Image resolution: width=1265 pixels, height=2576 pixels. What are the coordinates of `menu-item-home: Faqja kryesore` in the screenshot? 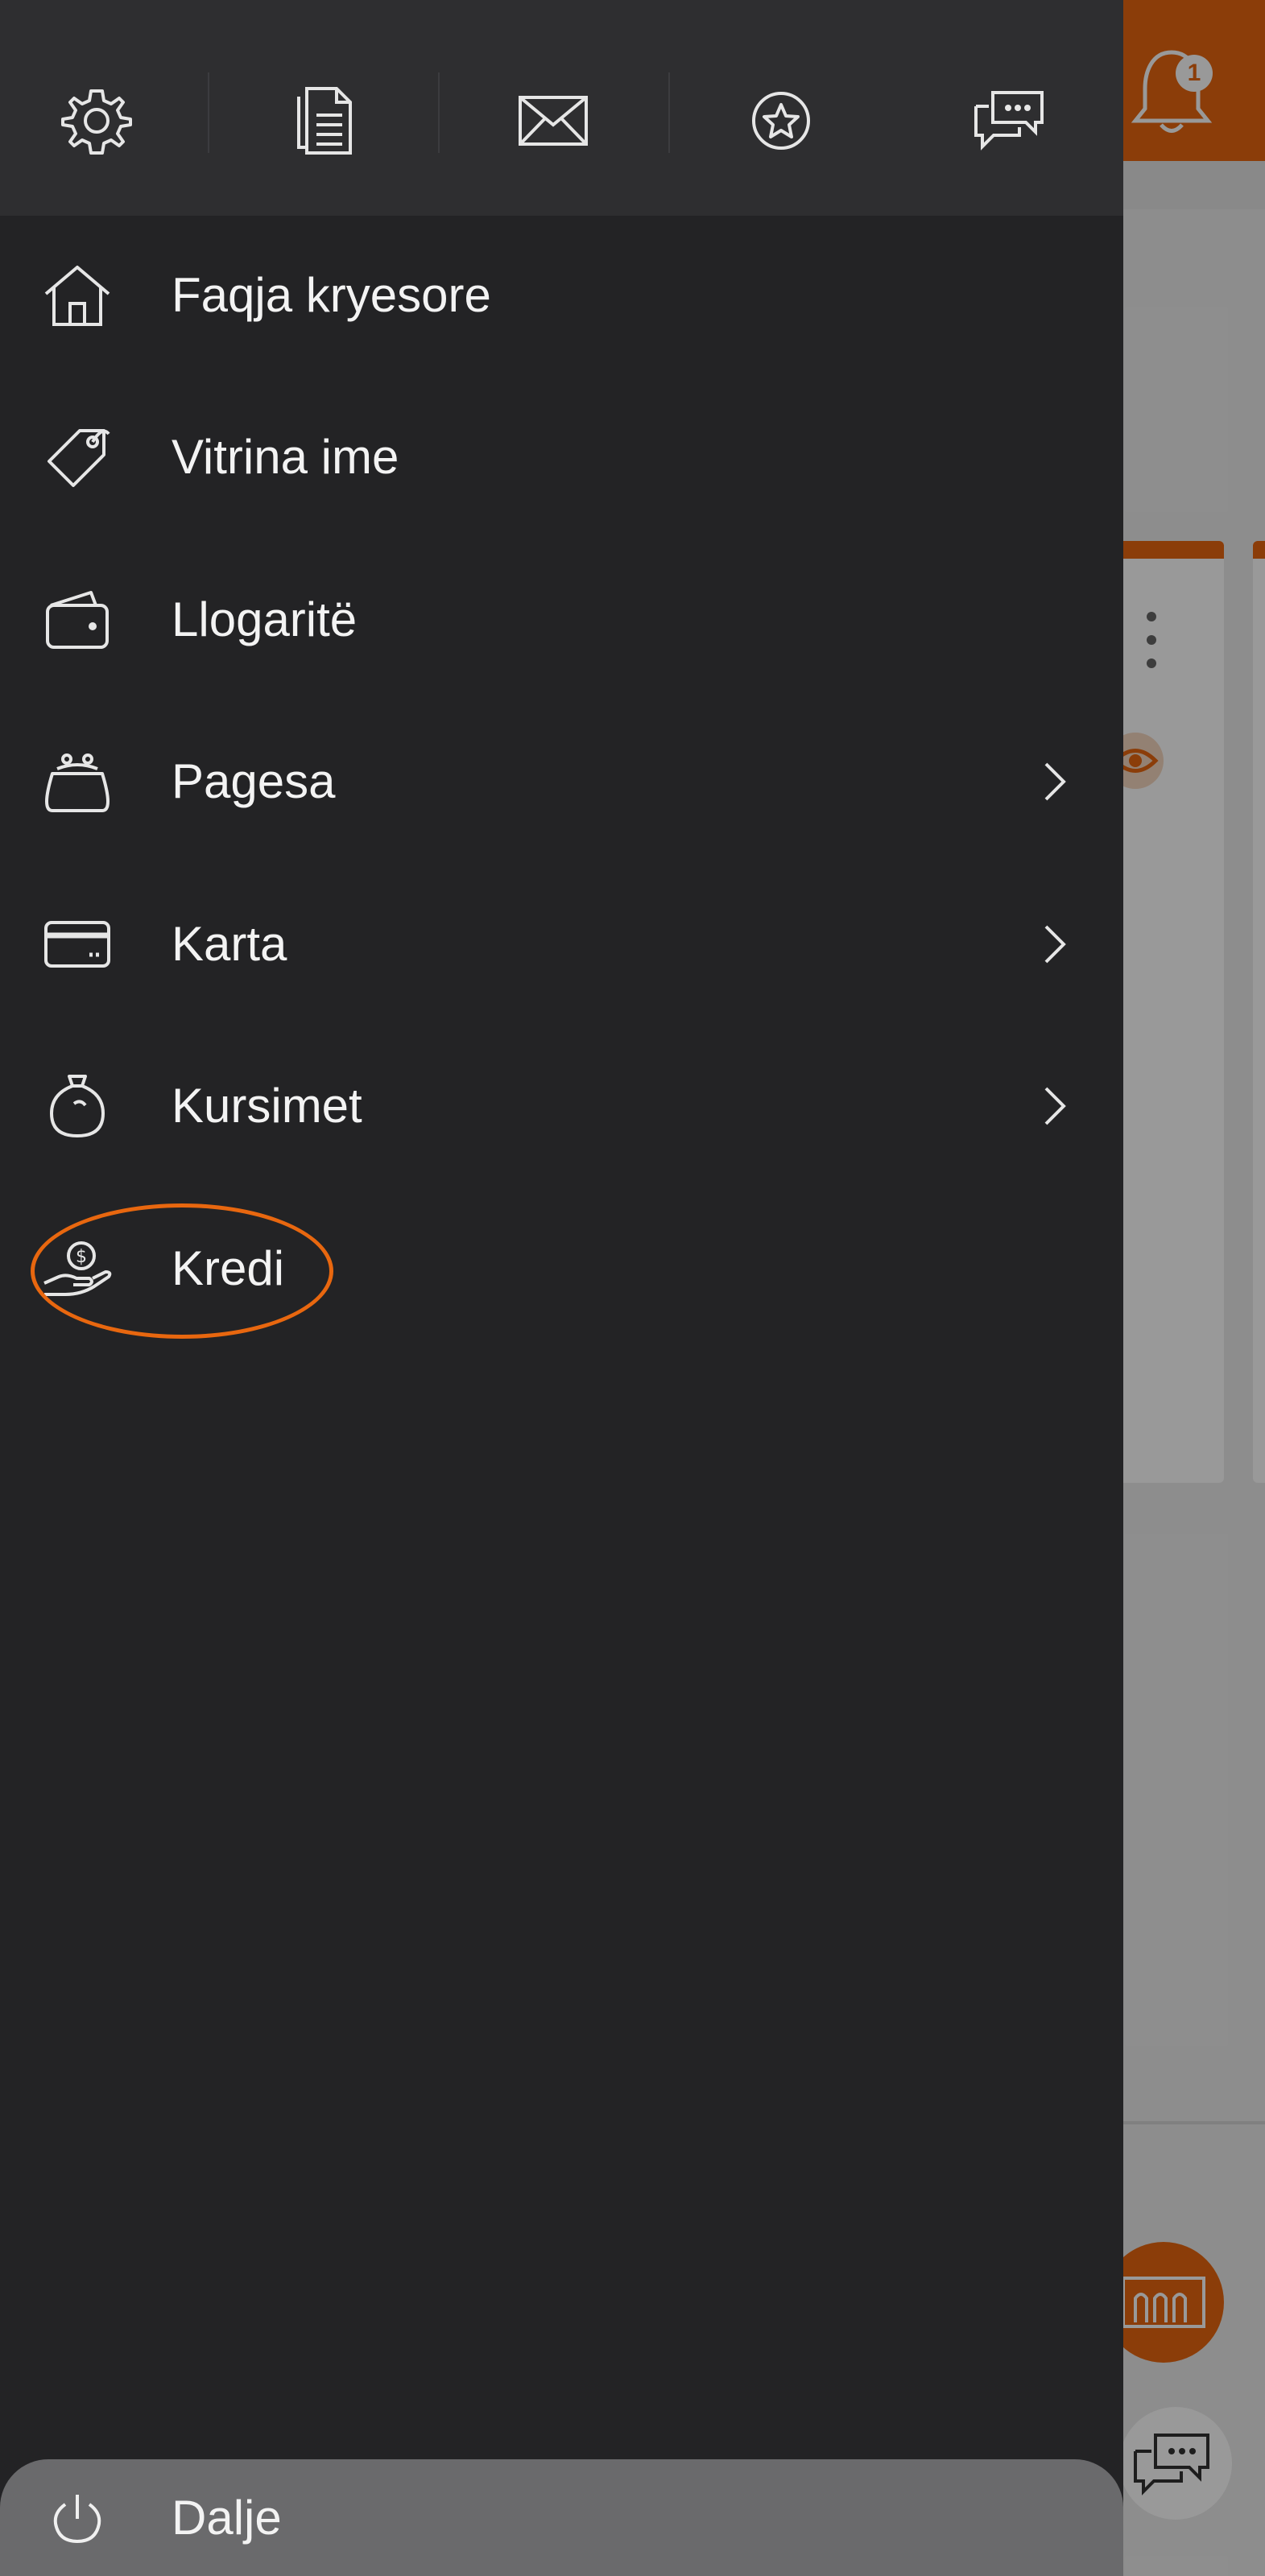 It's located at (561, 295).